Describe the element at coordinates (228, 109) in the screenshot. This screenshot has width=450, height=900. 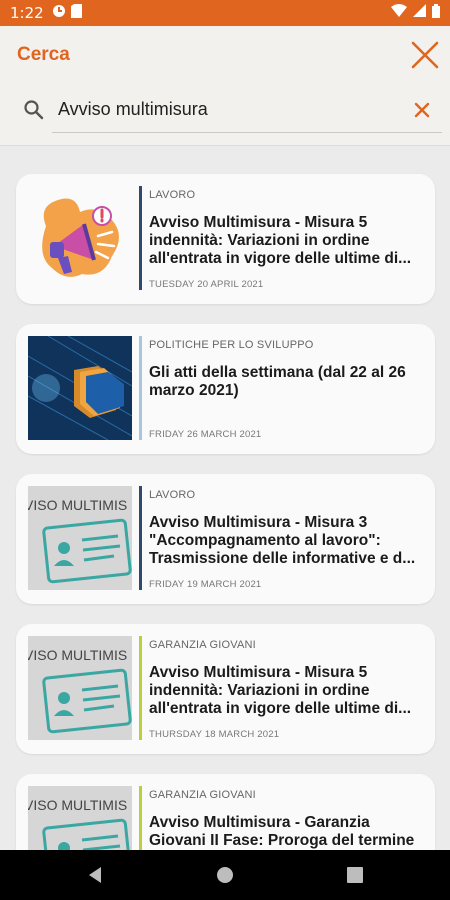
I see `search-input` at that location.